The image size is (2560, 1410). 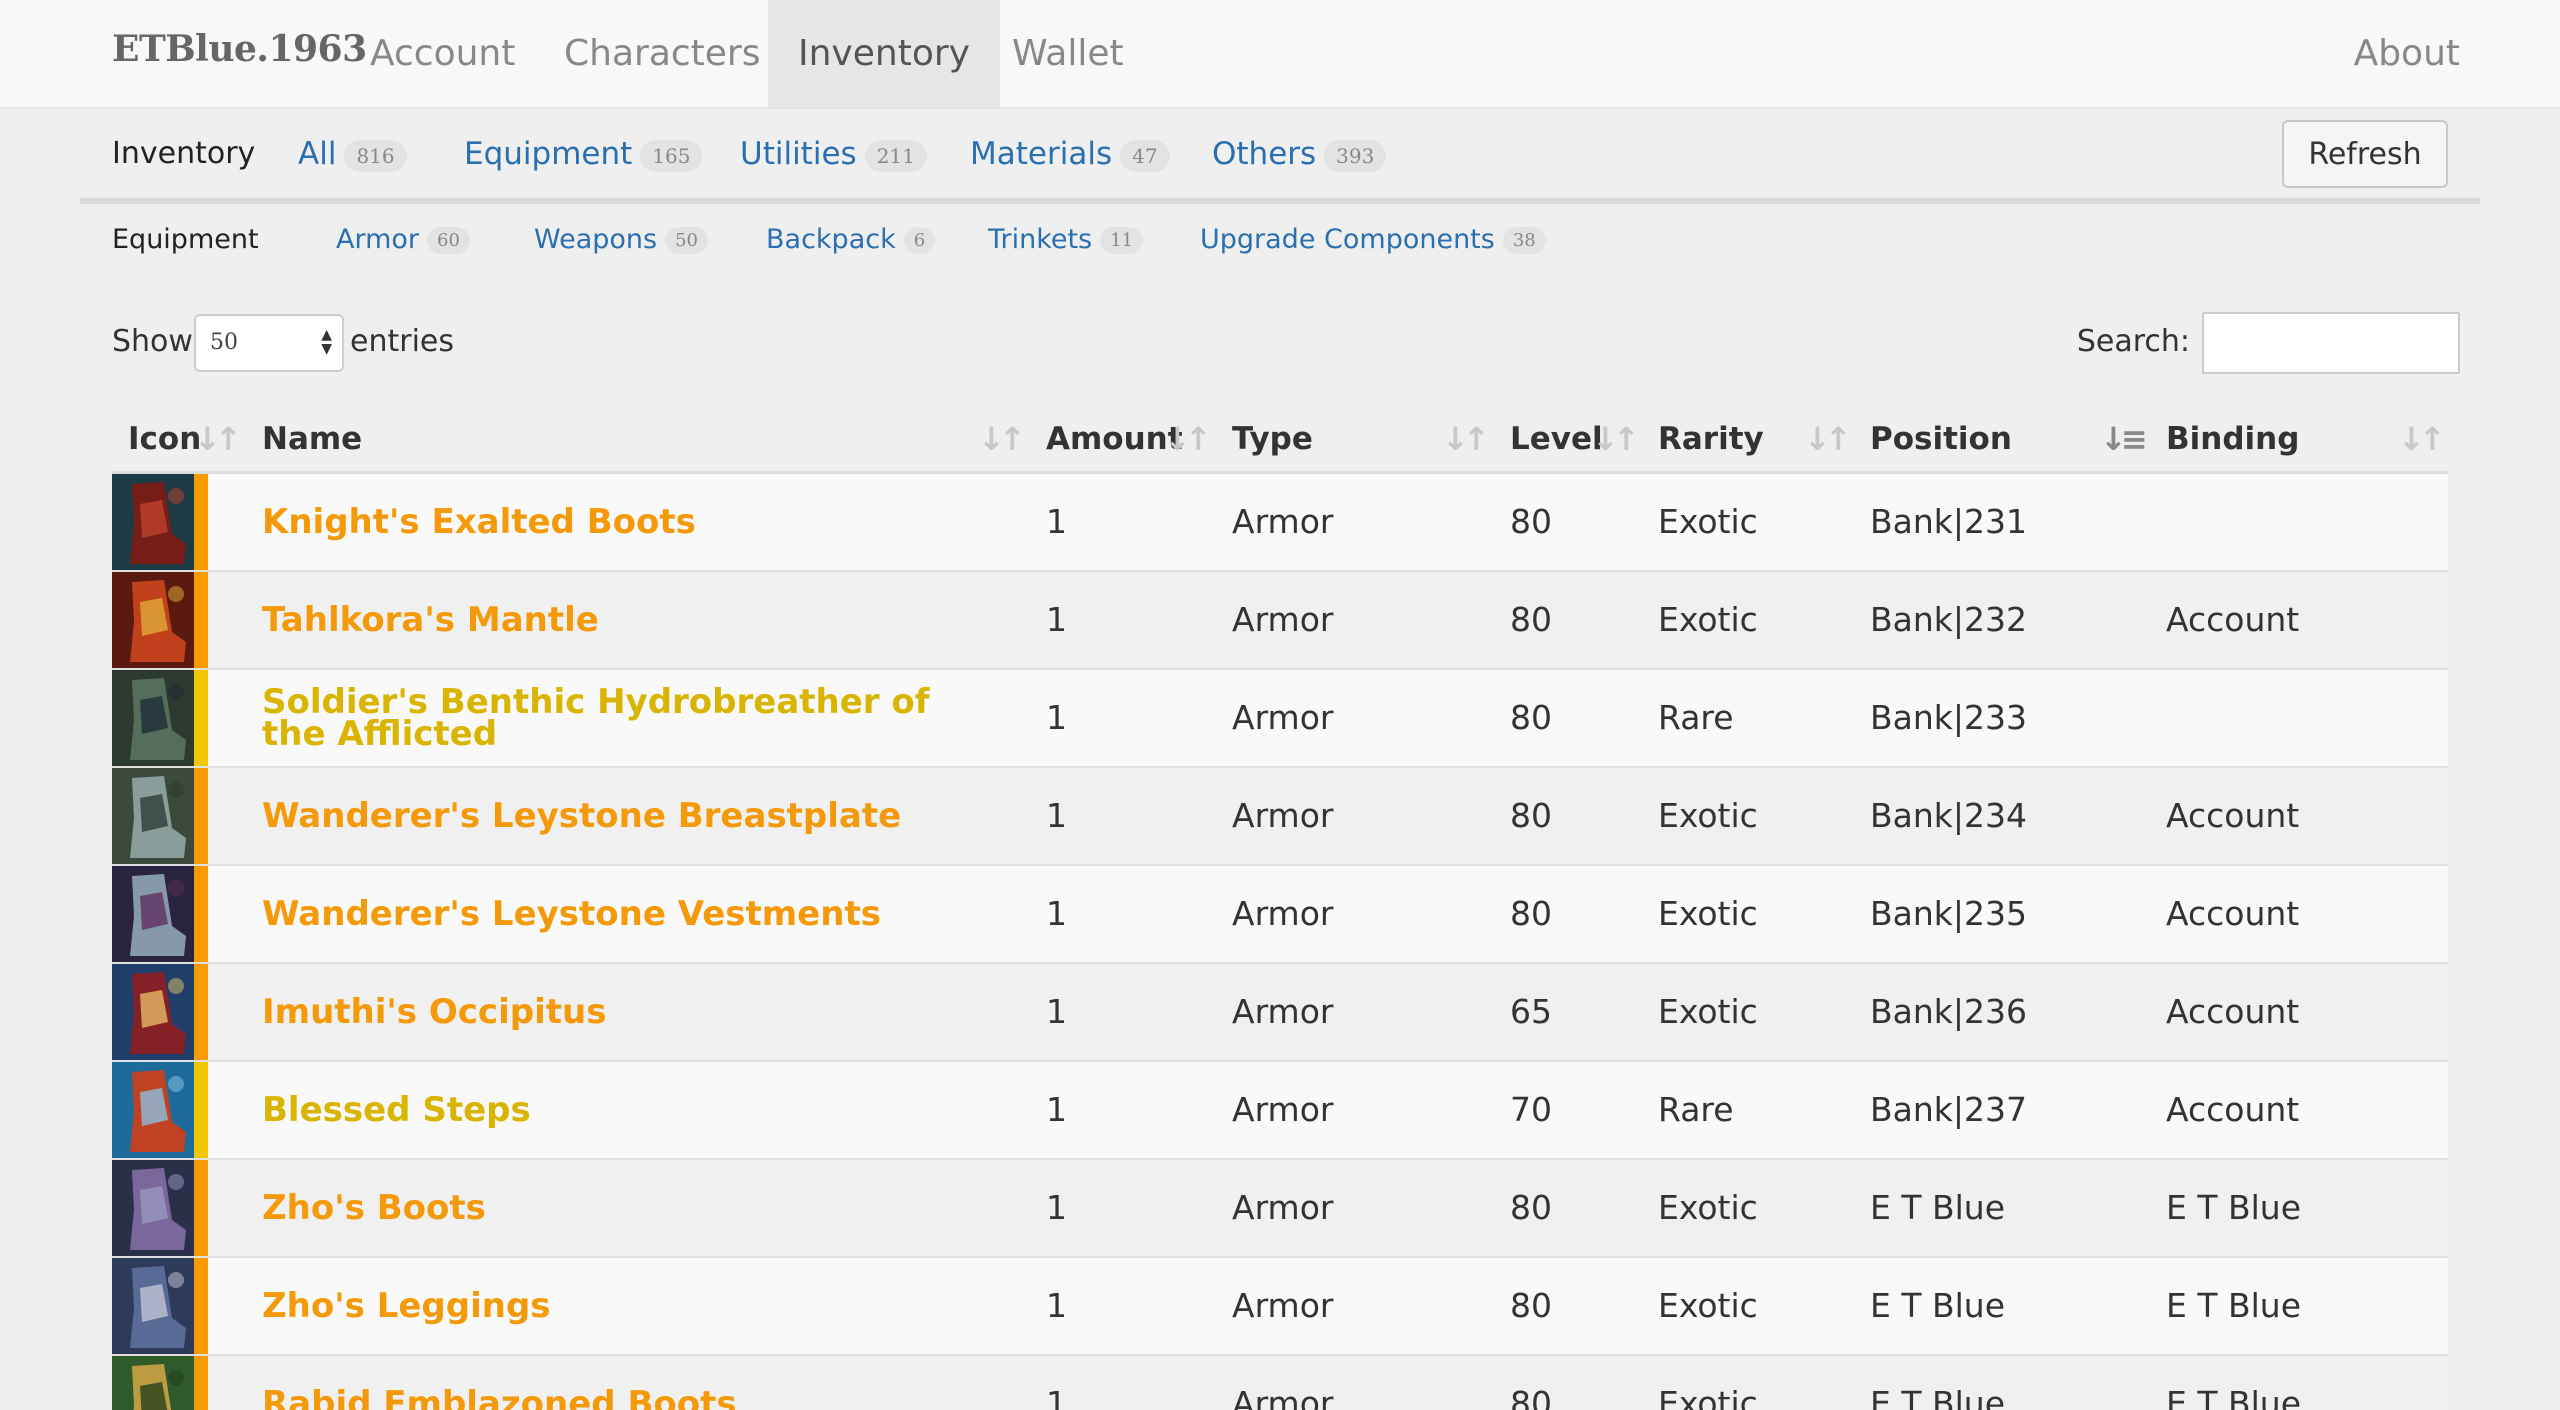 I want to click on tab-armor: Armor 60, so click(x=403, y=239).